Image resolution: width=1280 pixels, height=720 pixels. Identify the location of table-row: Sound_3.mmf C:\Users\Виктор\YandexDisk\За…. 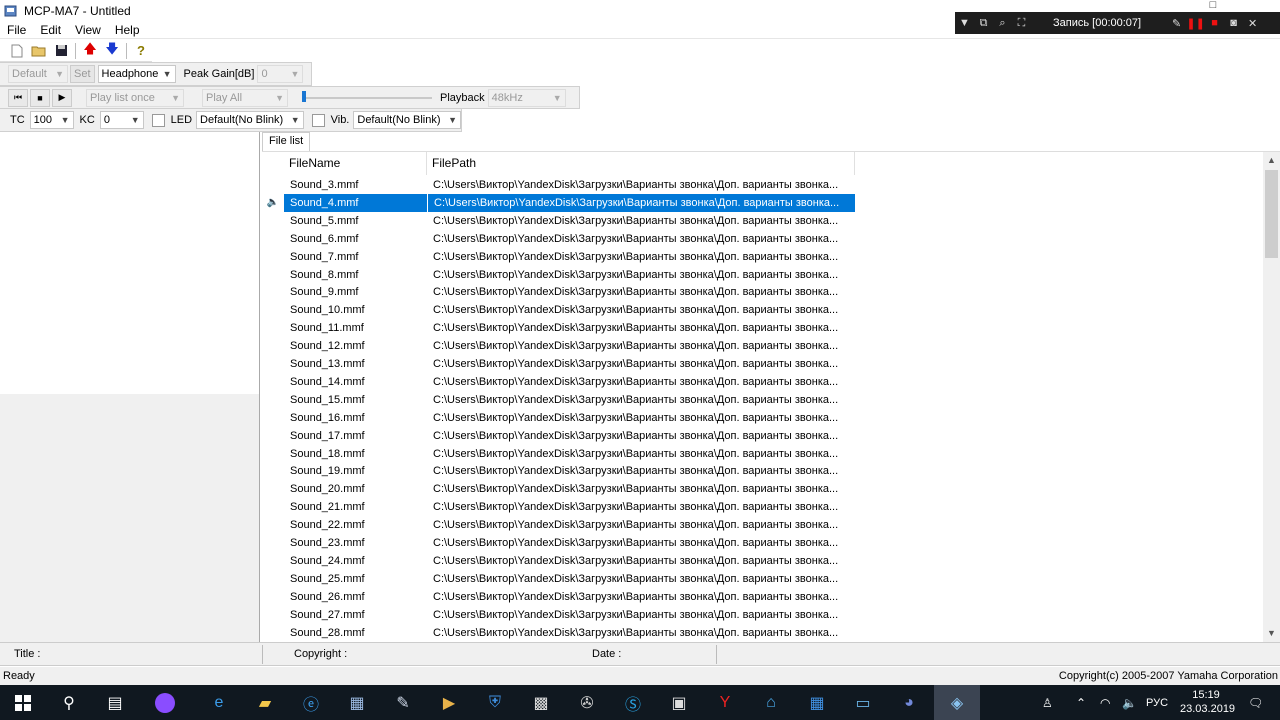
(558, 185).